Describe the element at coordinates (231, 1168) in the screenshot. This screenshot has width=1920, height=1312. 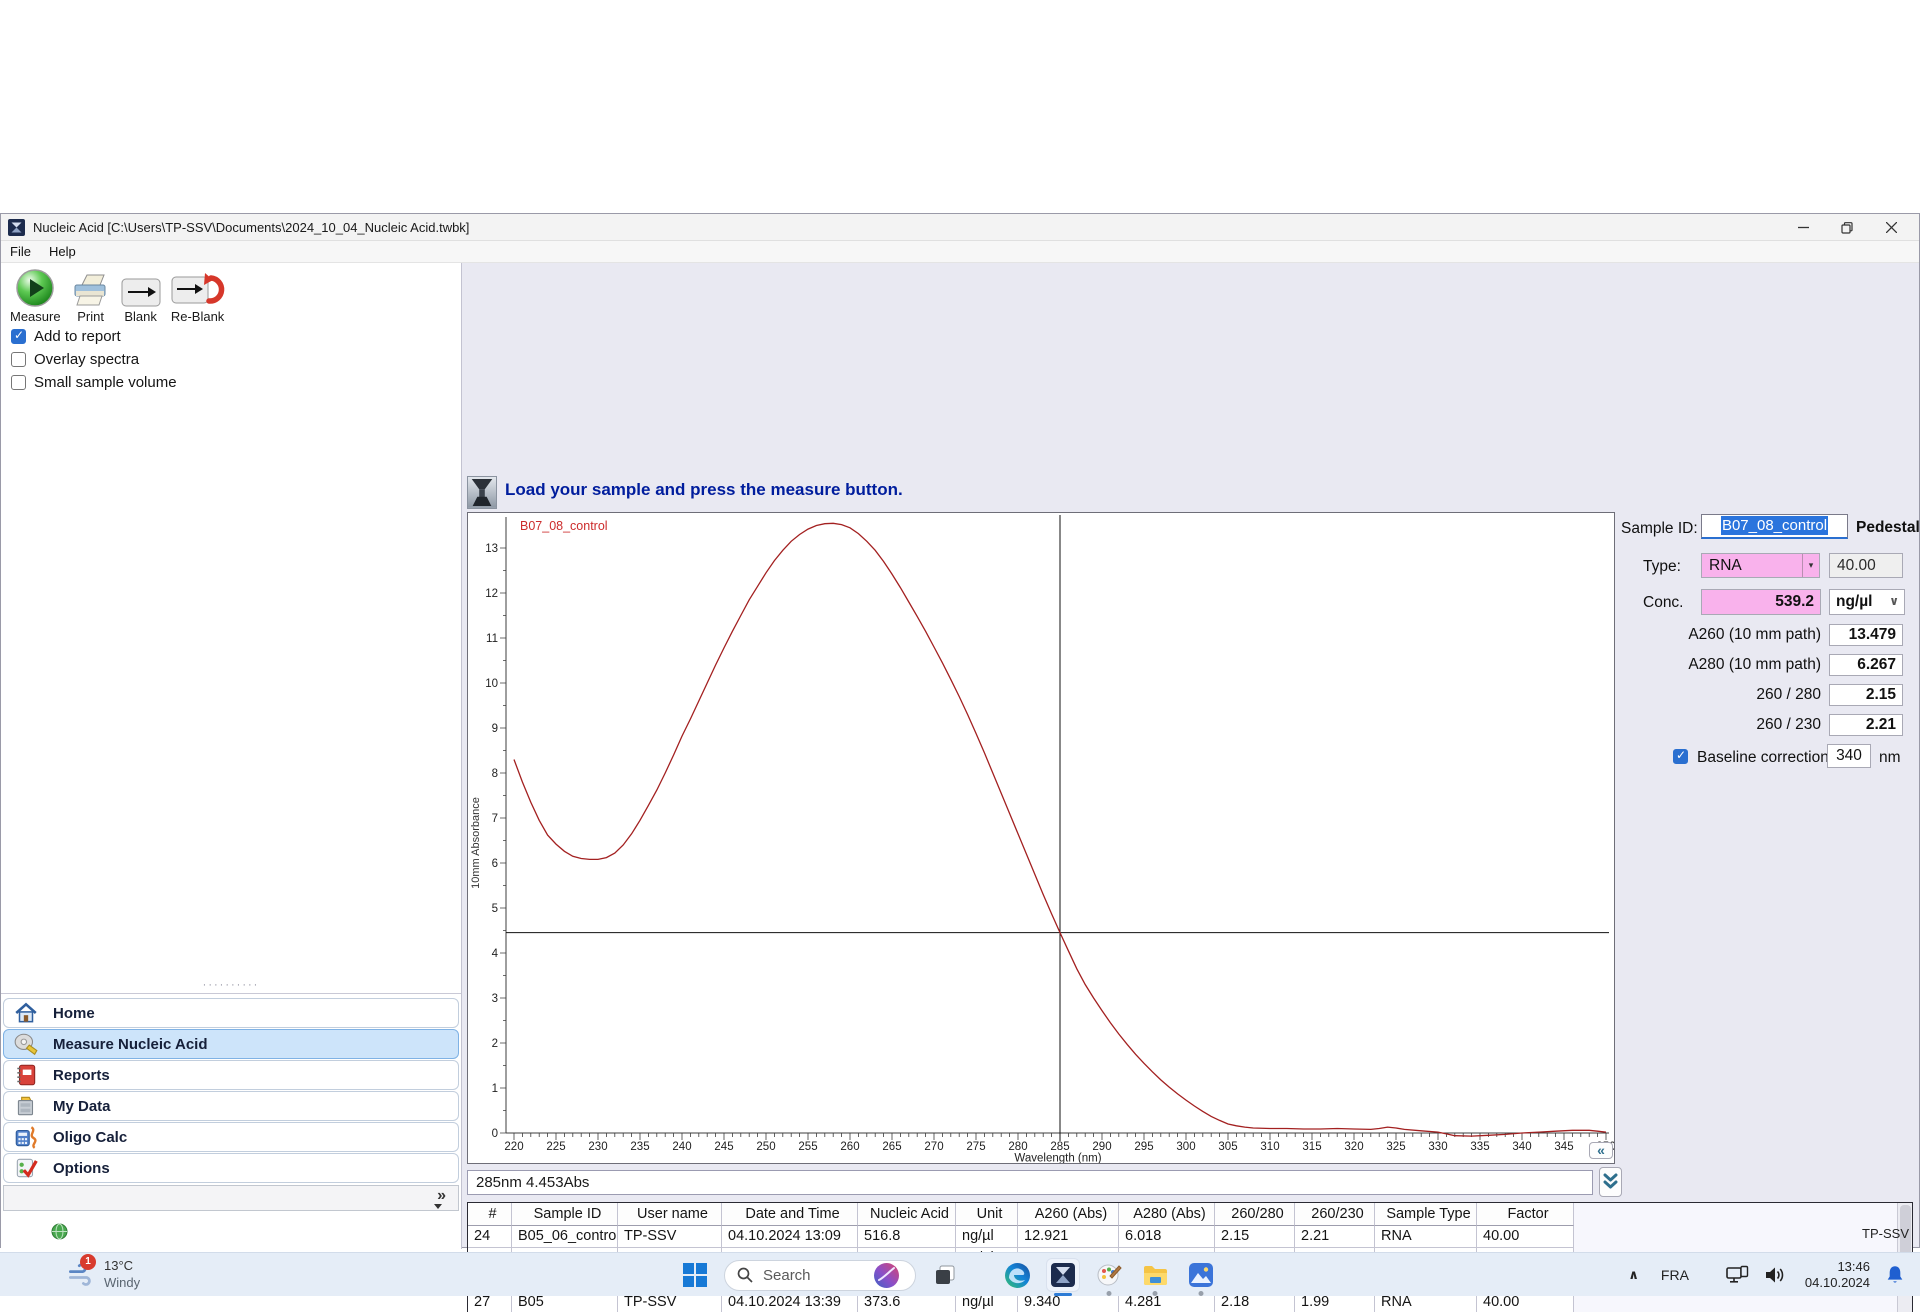
I see `sidebar-item-options: Options` at that location.